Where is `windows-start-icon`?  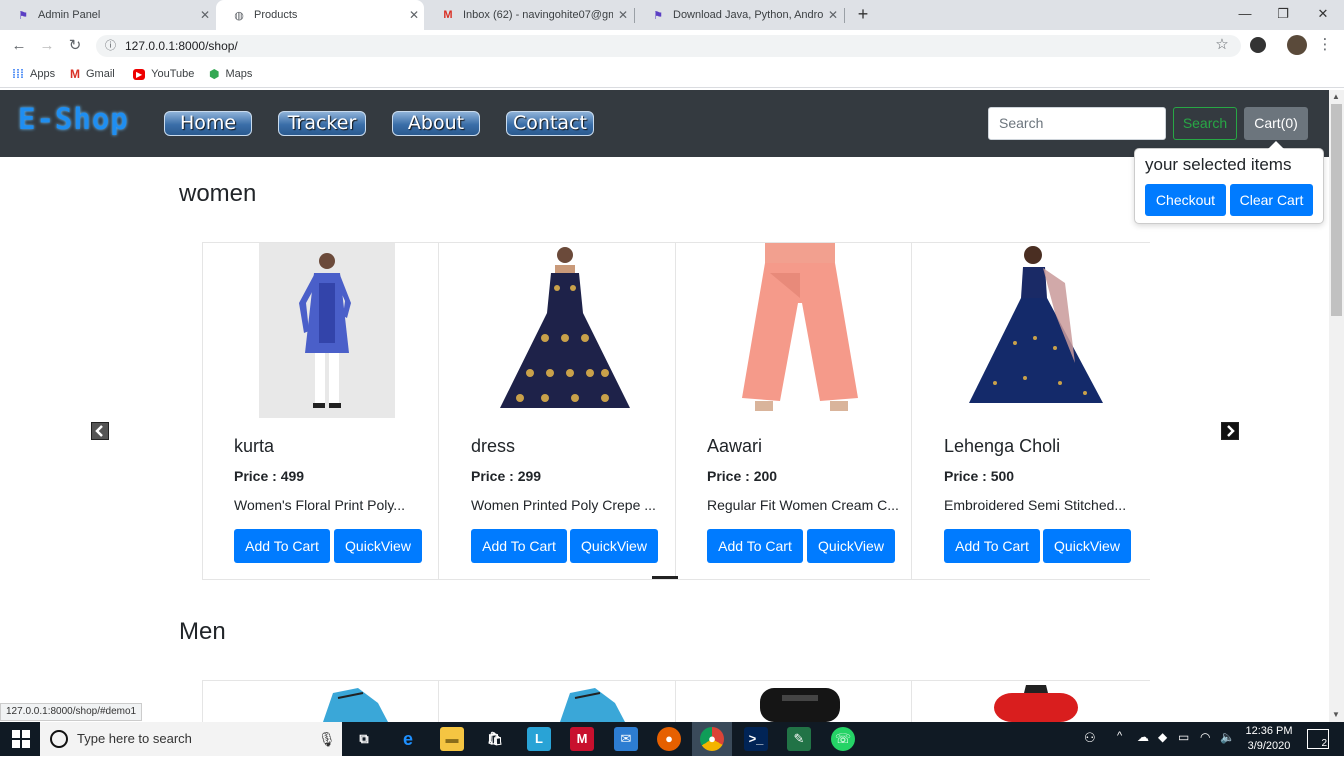 windows-start-icon is located at coordinates (21, 739).